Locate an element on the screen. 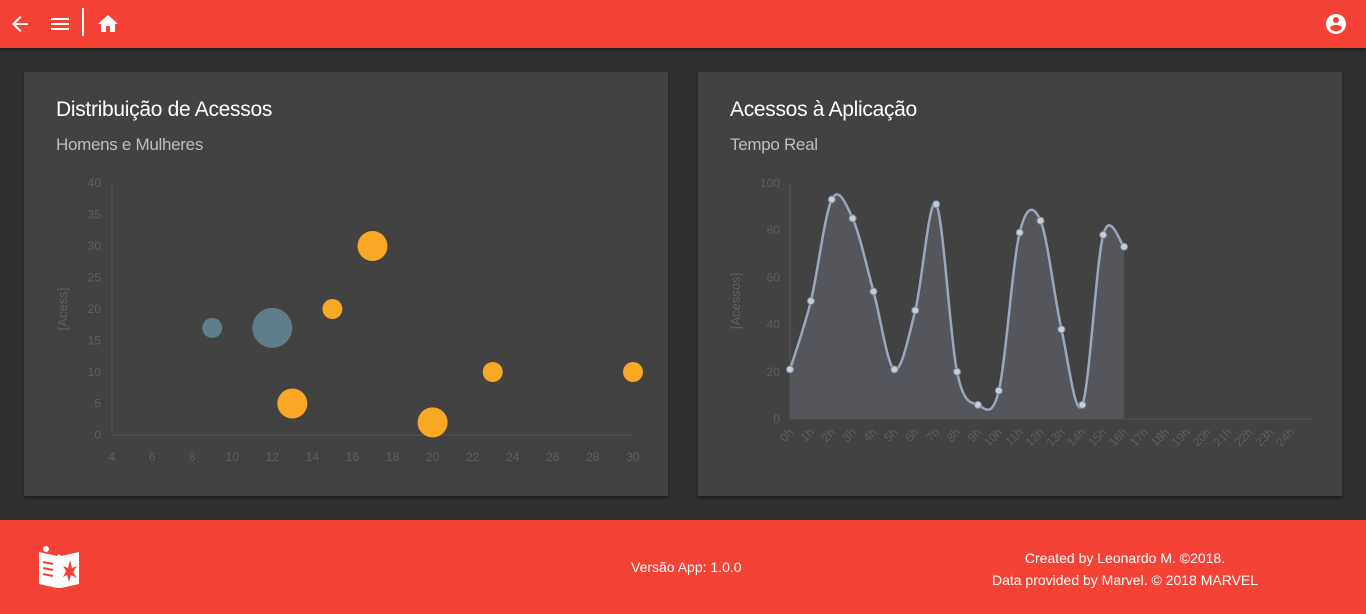  toolbar-divider is located at coordinates (83, 22).